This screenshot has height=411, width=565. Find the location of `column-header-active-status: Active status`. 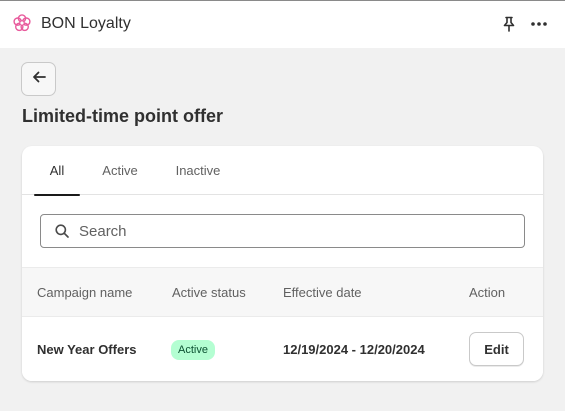

column-header-active-status: Active status is located at coordinates (209, 292).